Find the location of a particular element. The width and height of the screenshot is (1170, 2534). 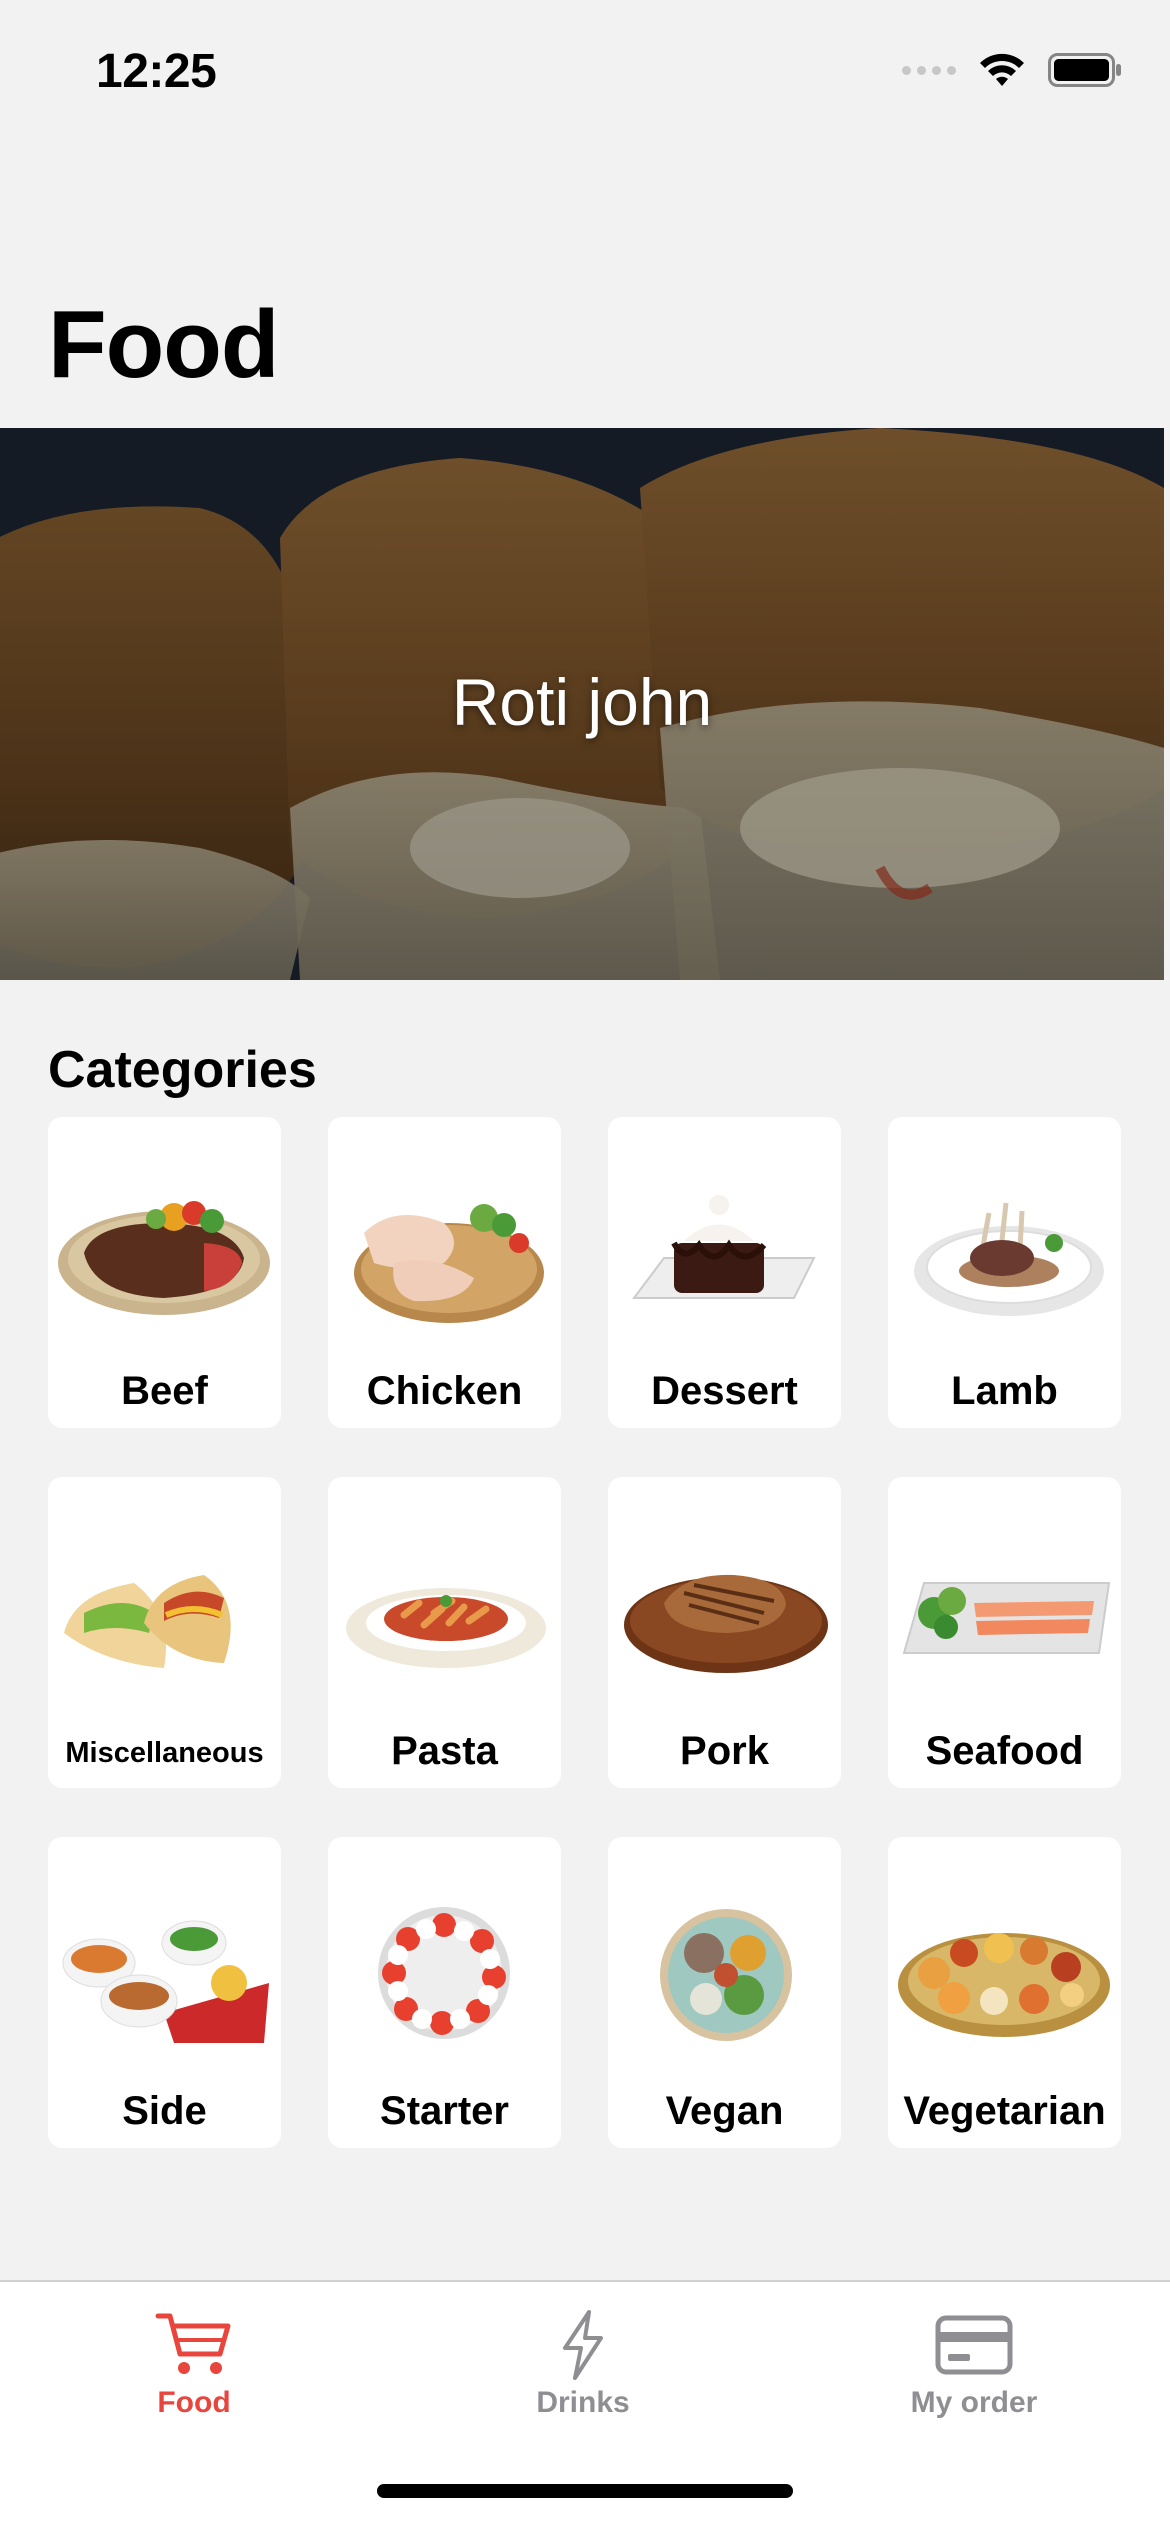

lightning-icon is located at coordinates (583, 2345).